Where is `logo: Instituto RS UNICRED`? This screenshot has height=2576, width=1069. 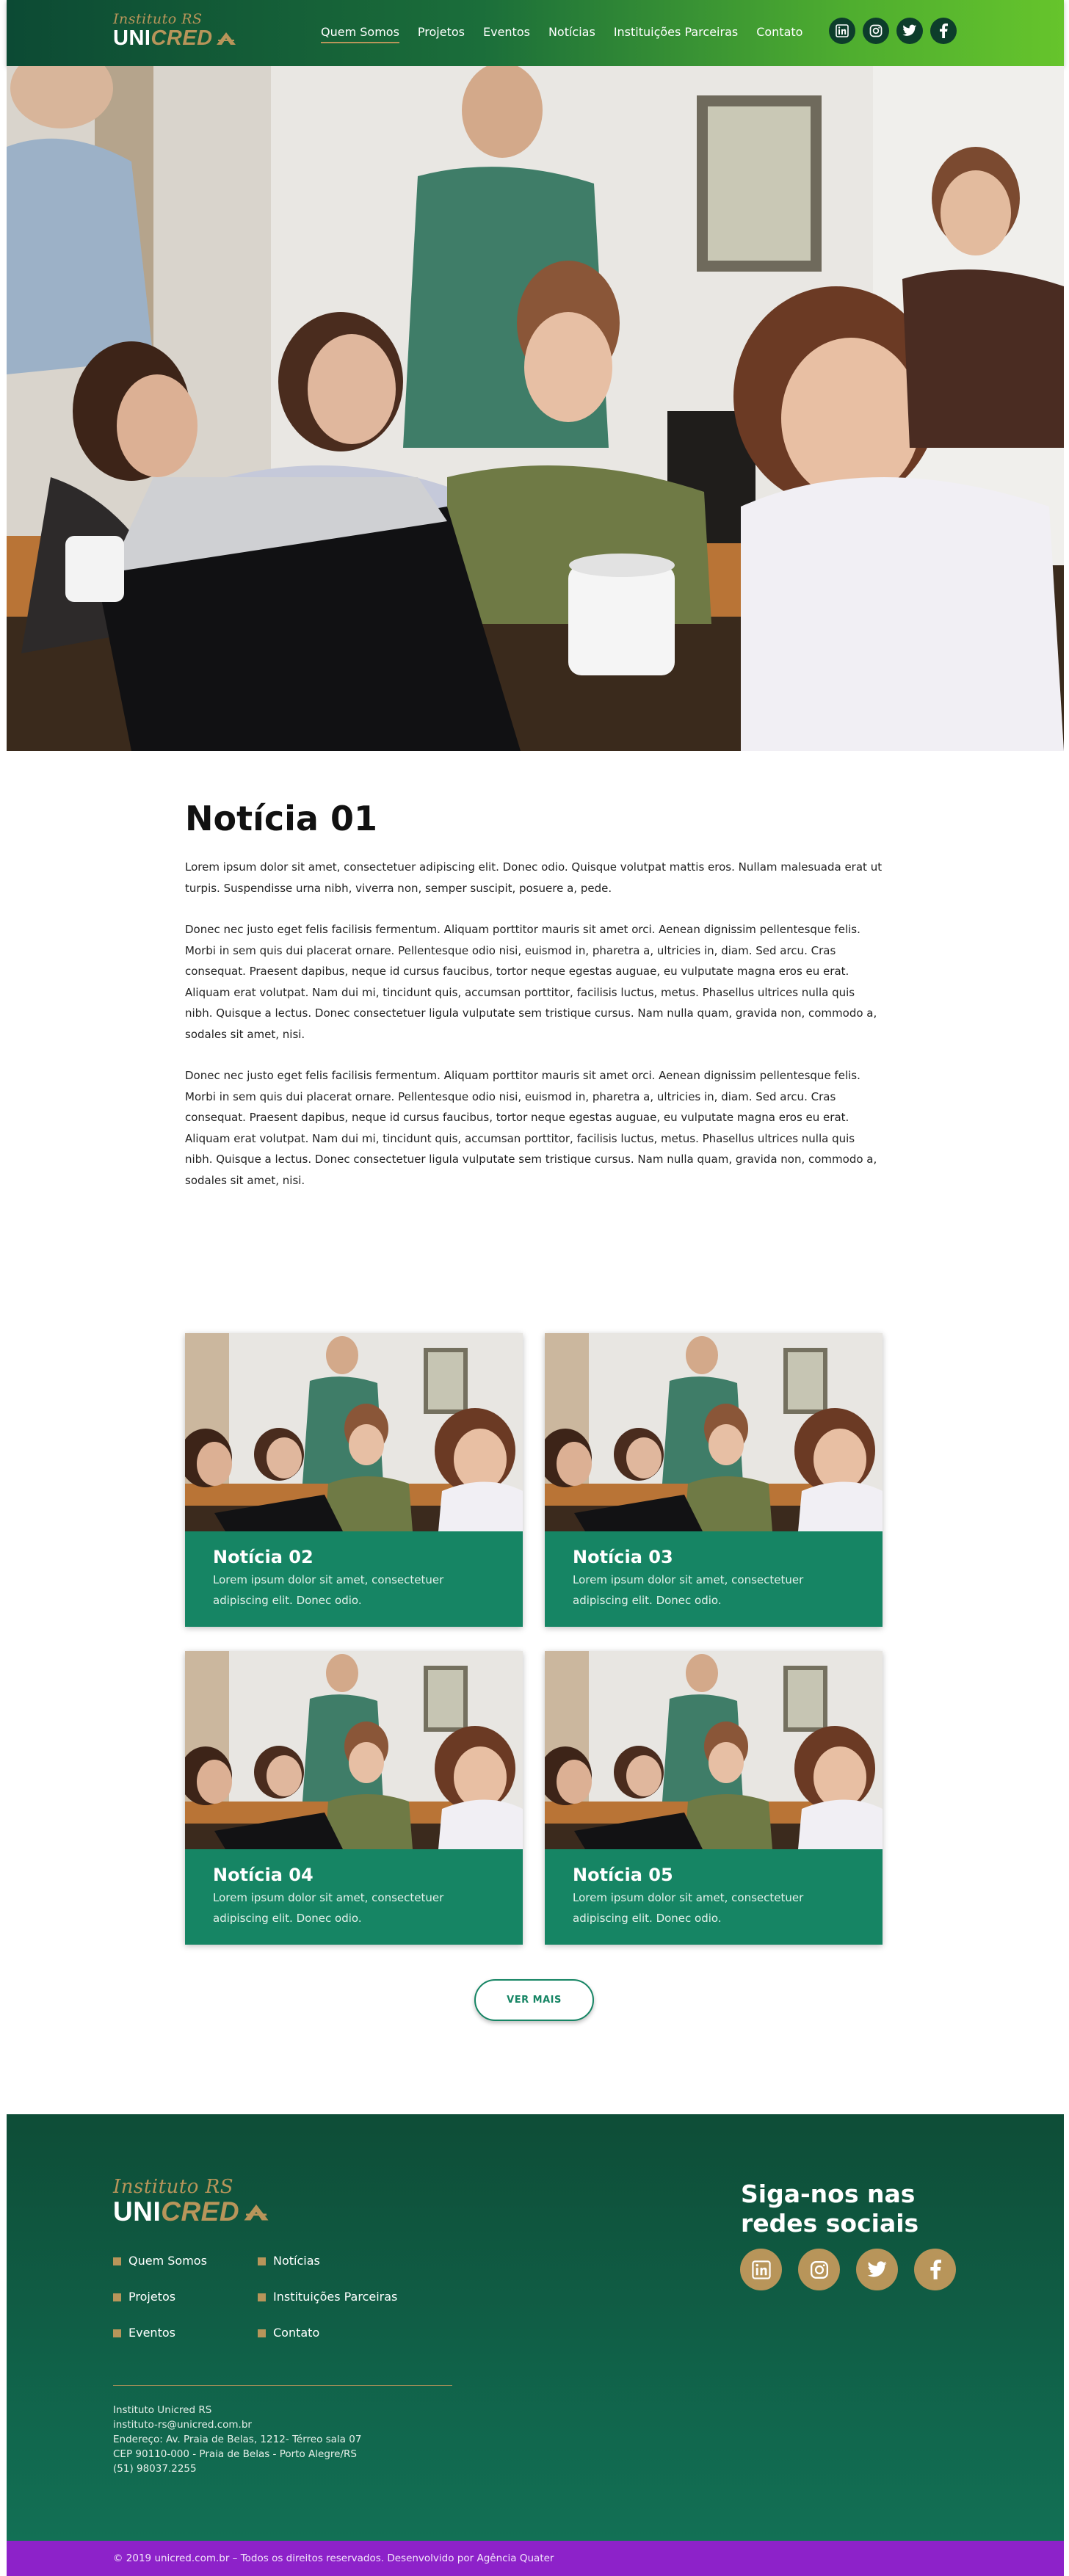 logo: Instituto RS UNICRED is located at coordinates (175, 31).